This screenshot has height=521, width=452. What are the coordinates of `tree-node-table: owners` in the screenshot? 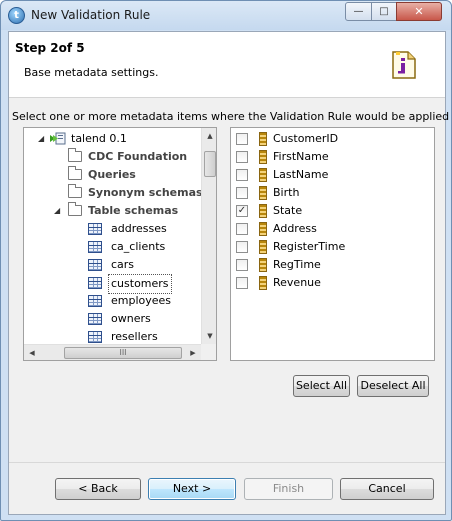 It's located at (145, 319).